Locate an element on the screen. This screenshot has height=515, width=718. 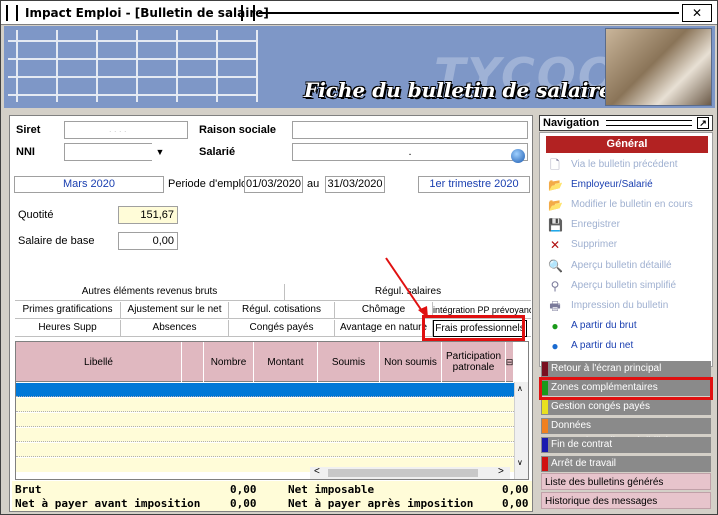
col-participation: Participation patronale is located at coordinates (474, 362).